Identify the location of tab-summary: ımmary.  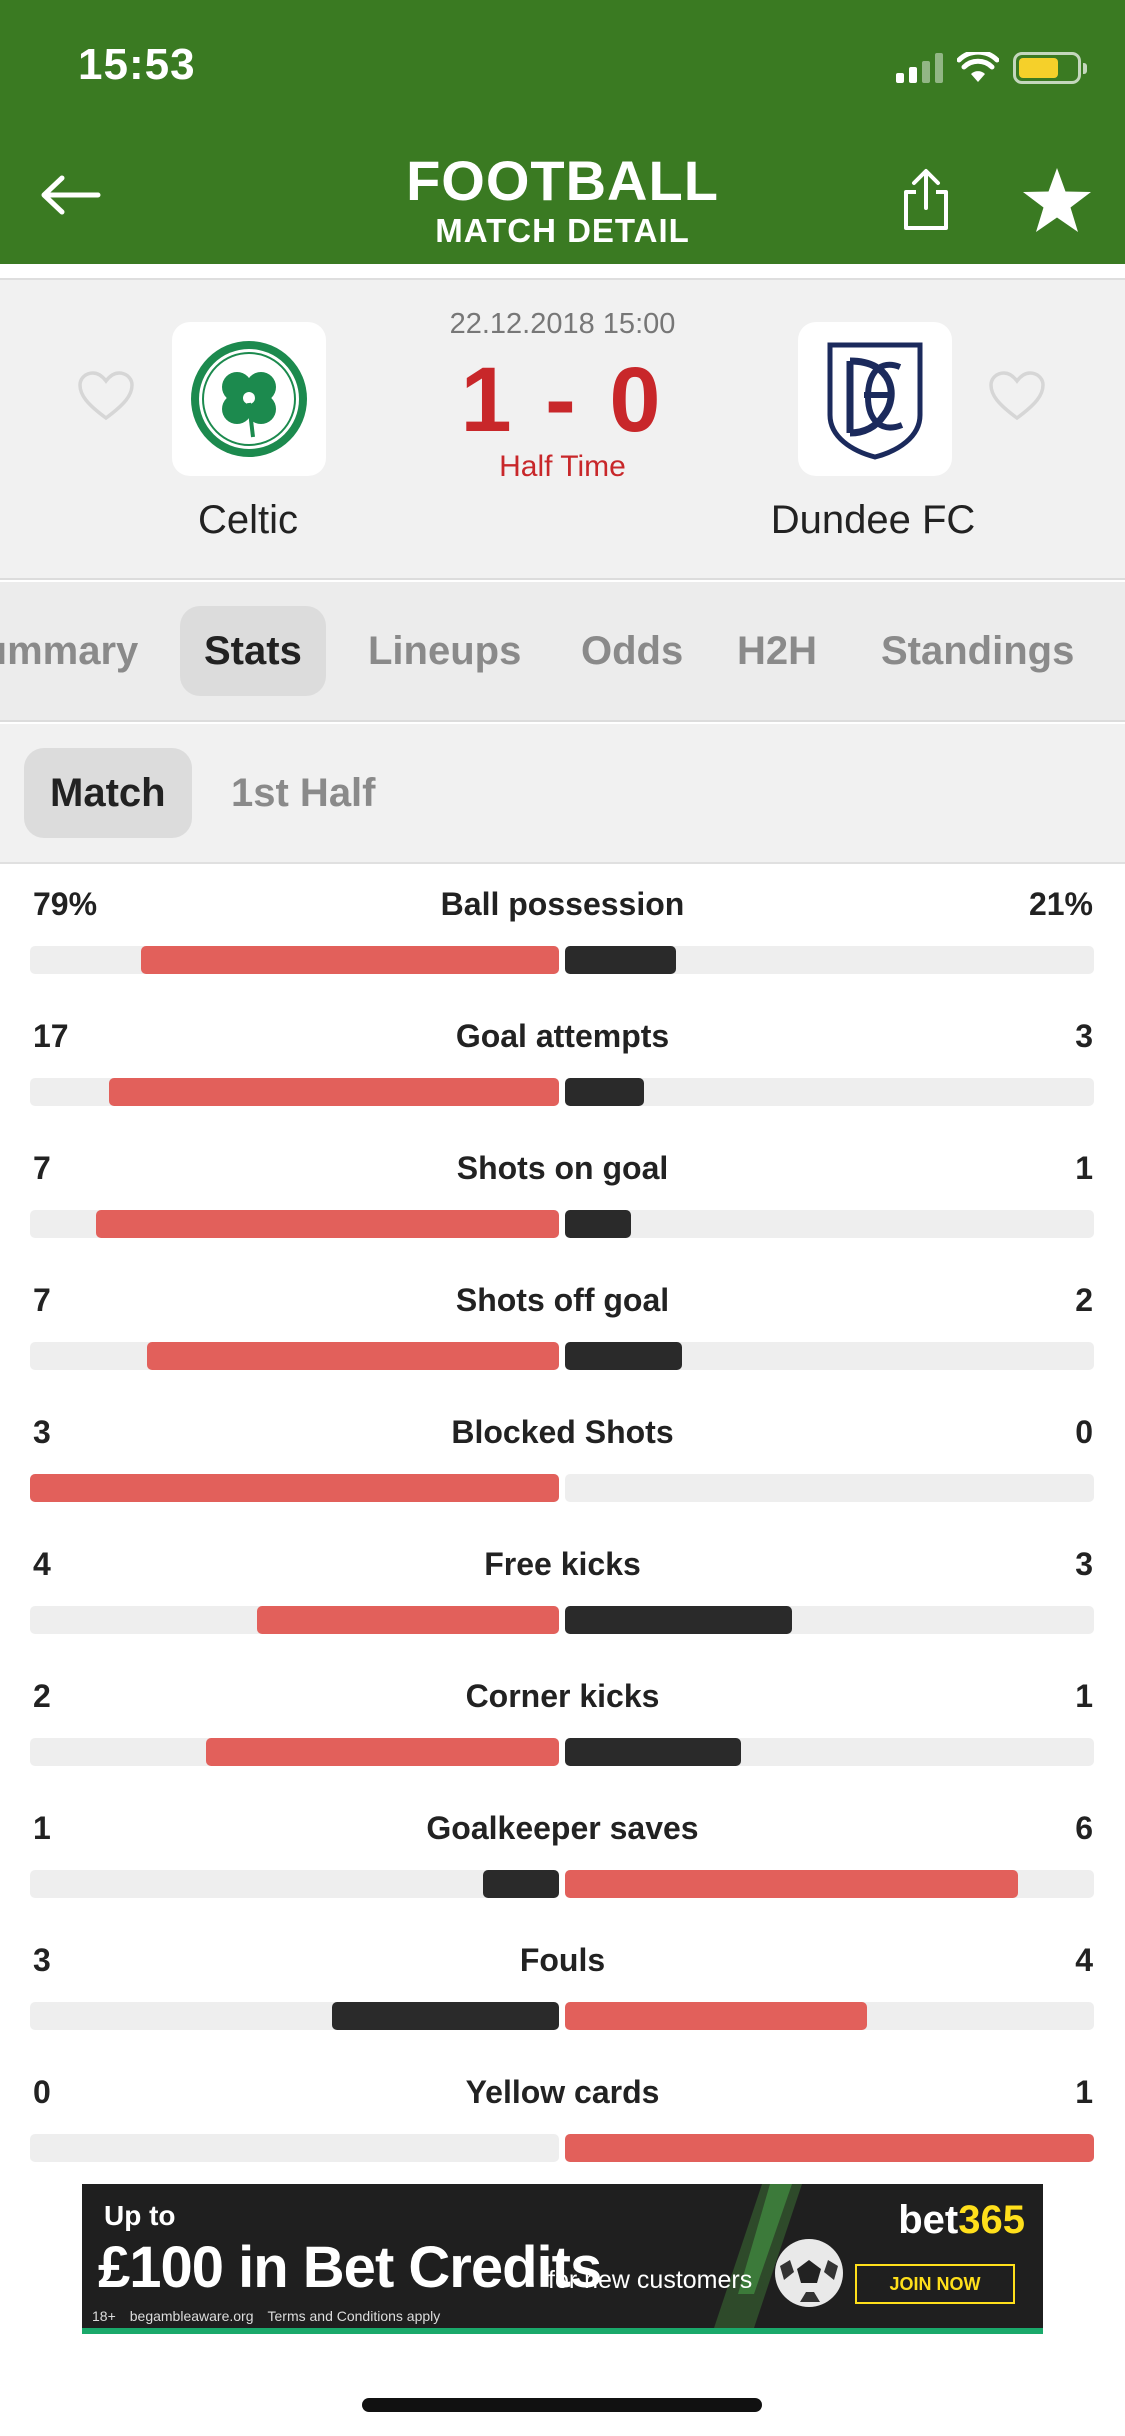
(69, 651).